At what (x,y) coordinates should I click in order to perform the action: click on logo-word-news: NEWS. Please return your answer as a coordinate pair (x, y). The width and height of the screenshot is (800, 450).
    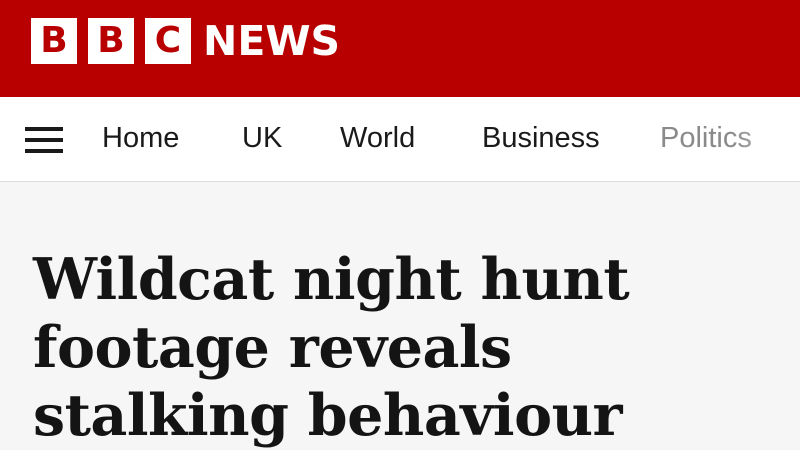
    Looking at the image, I should click on (272, 41).